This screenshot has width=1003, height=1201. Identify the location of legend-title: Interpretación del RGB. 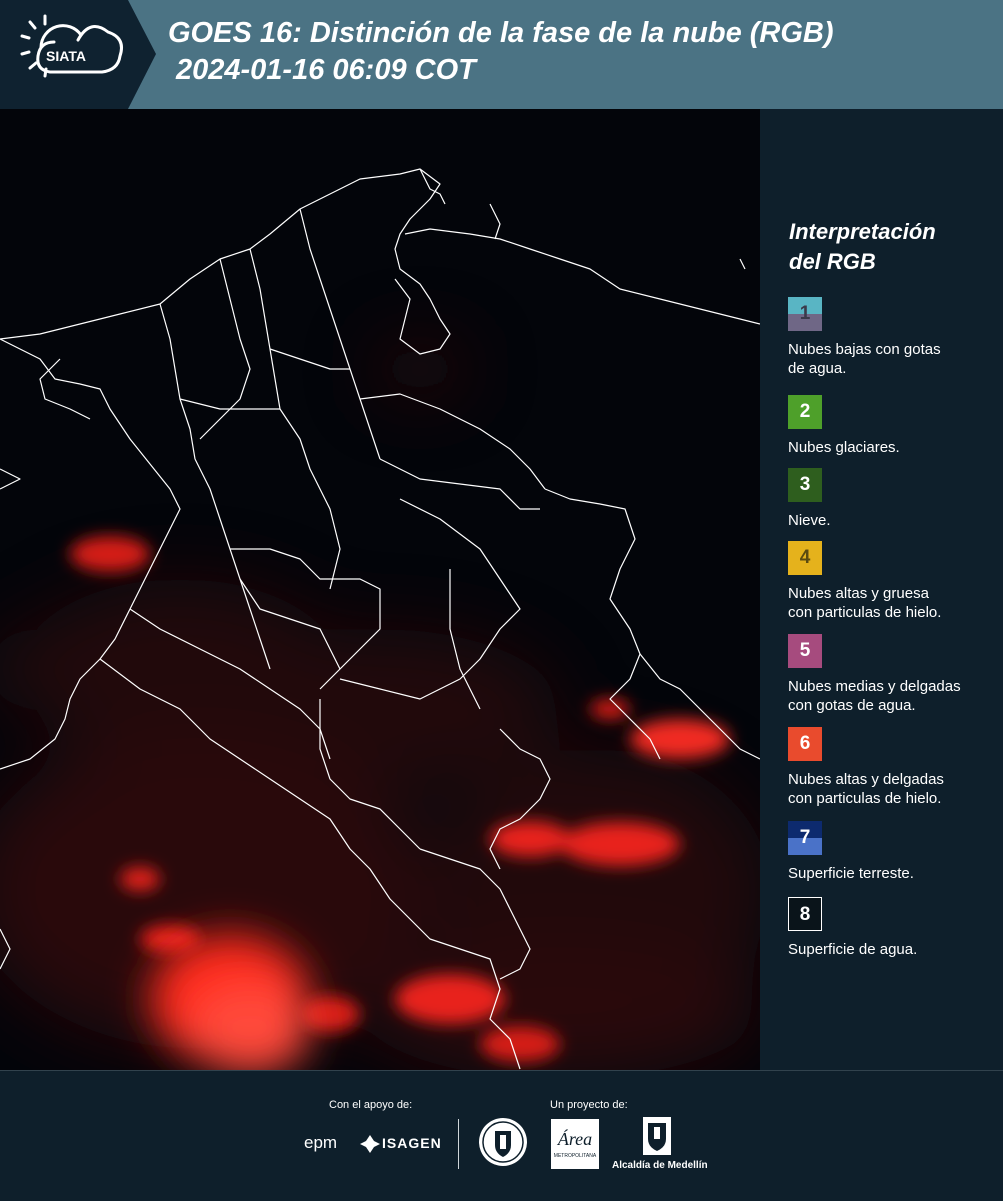
(862, 247).